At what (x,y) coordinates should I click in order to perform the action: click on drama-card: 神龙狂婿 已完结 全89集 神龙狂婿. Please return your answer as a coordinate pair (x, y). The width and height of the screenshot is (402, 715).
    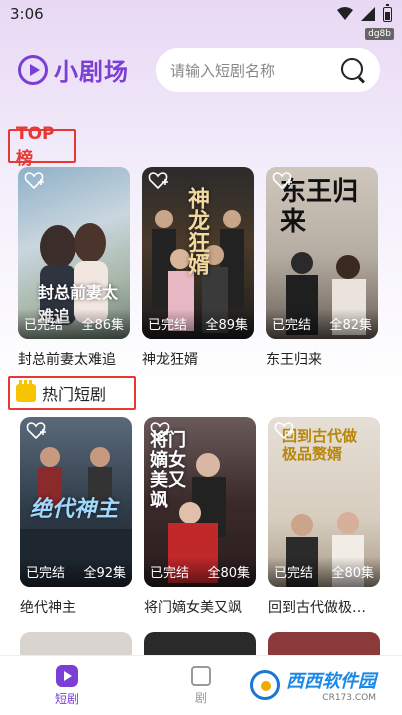
    Looking at the image, I should click on (198, 268).